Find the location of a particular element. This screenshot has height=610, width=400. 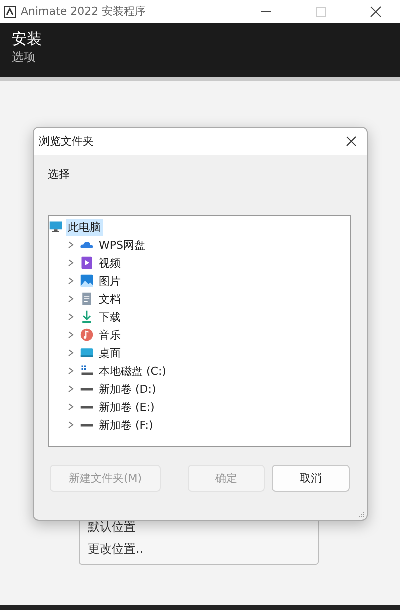

cancel-button: 取消 is located at coordinates (311, 478).